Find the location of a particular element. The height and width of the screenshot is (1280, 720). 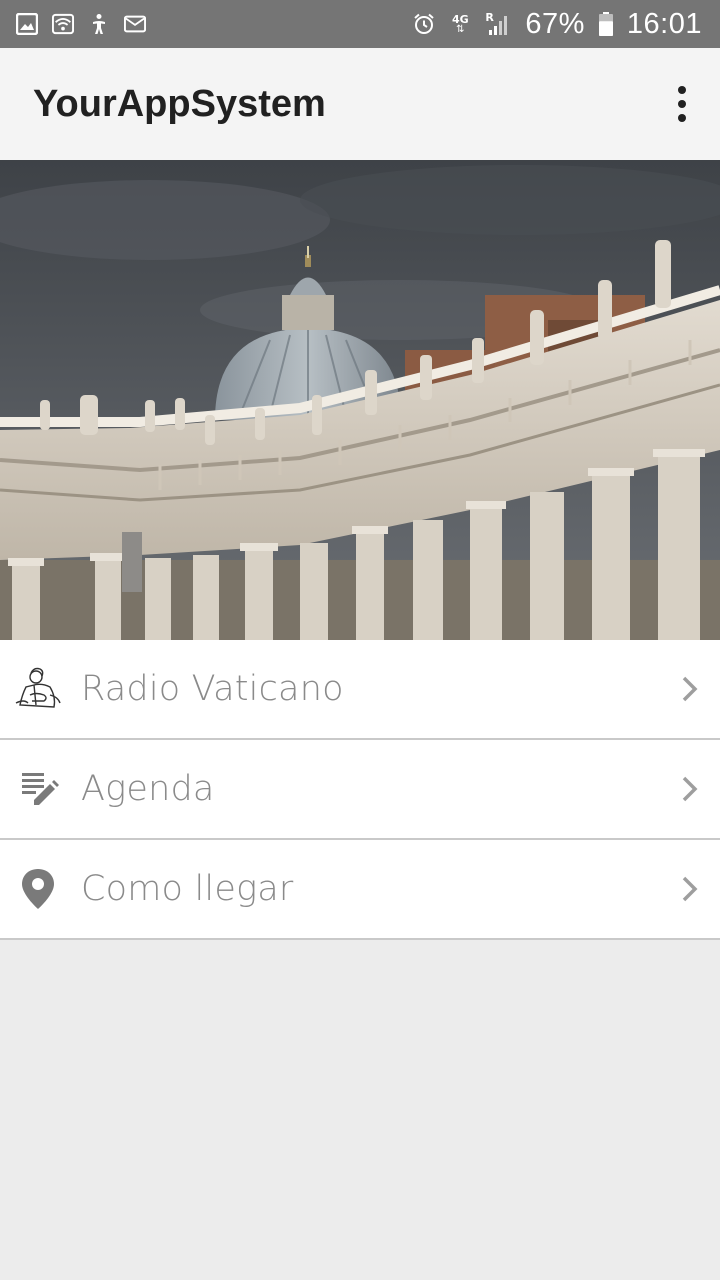

network-label: 4G is located at coordinates (460, 19).